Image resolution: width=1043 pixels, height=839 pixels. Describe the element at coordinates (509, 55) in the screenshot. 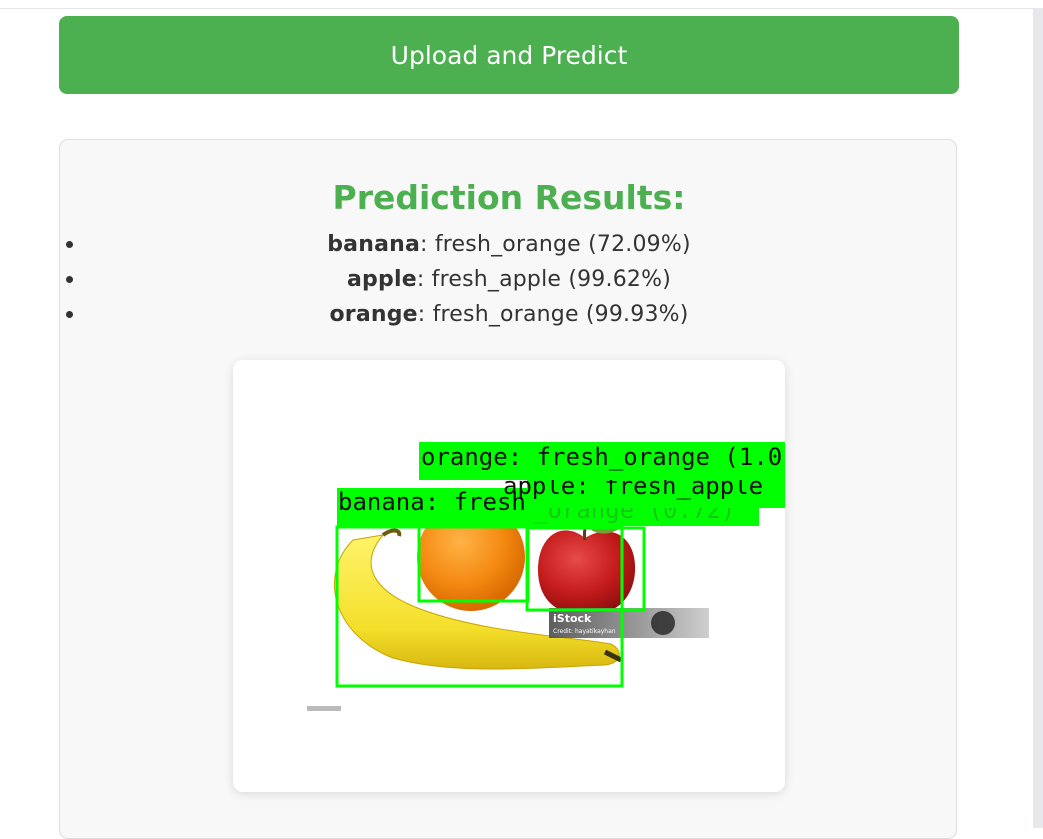

I see `upload-and-predict-button: Upload and Predict` at that location.